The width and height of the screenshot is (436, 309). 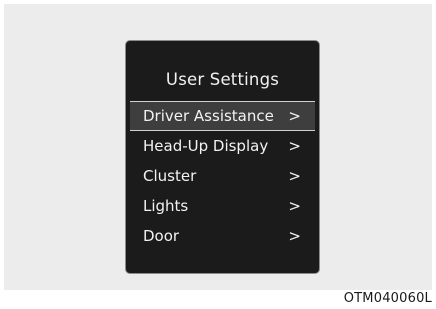 What do you see at coordinates (387, 298) in the screenshot?
I see `figure-code-label: OTM040060L` at bounding box center [387, 298].